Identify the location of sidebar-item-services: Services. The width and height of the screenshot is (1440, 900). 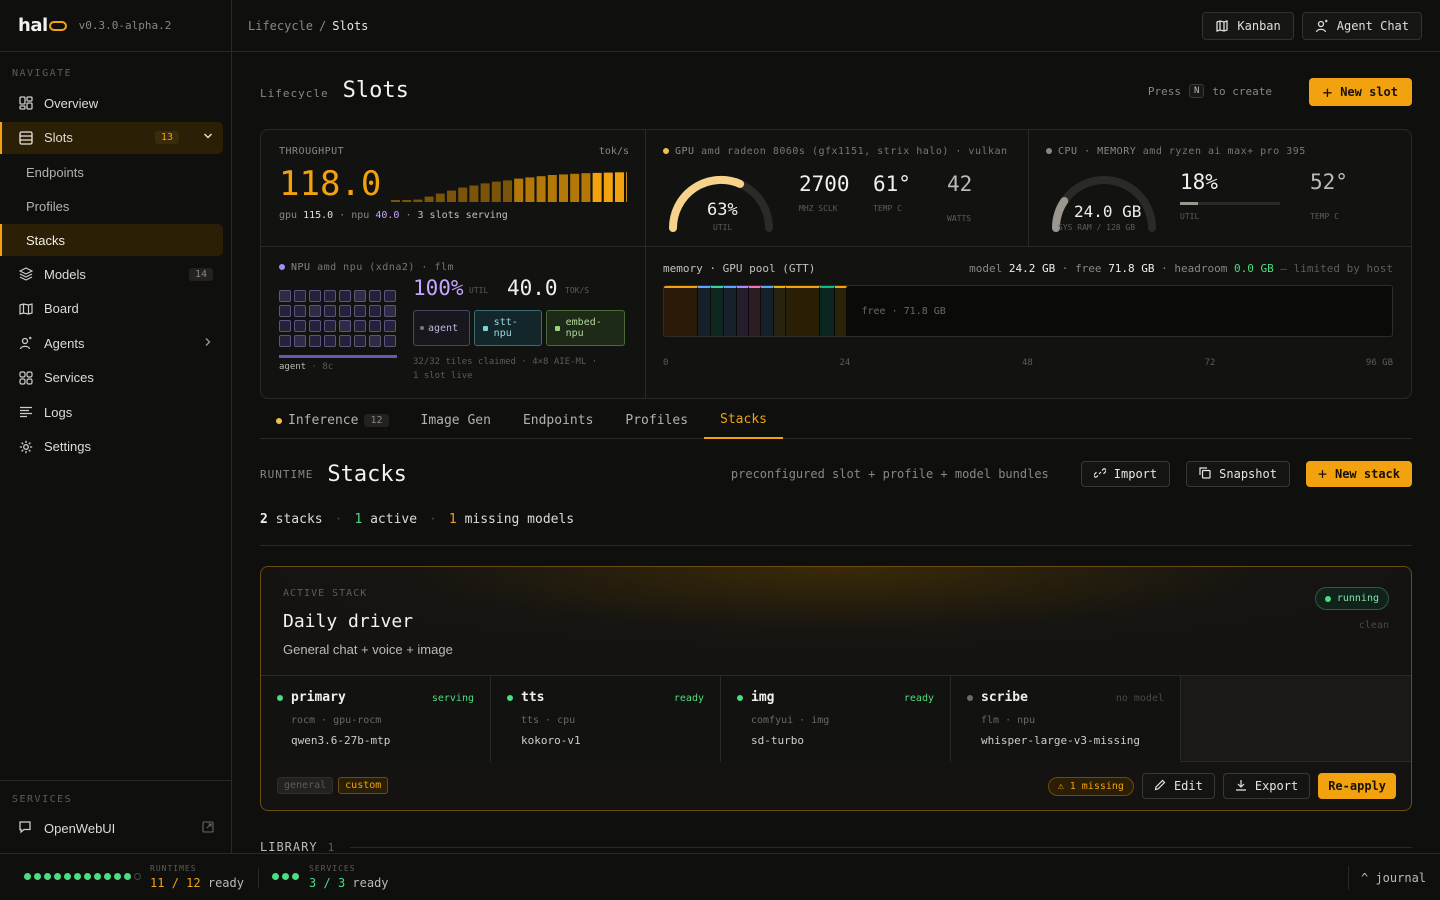
(115, 378).